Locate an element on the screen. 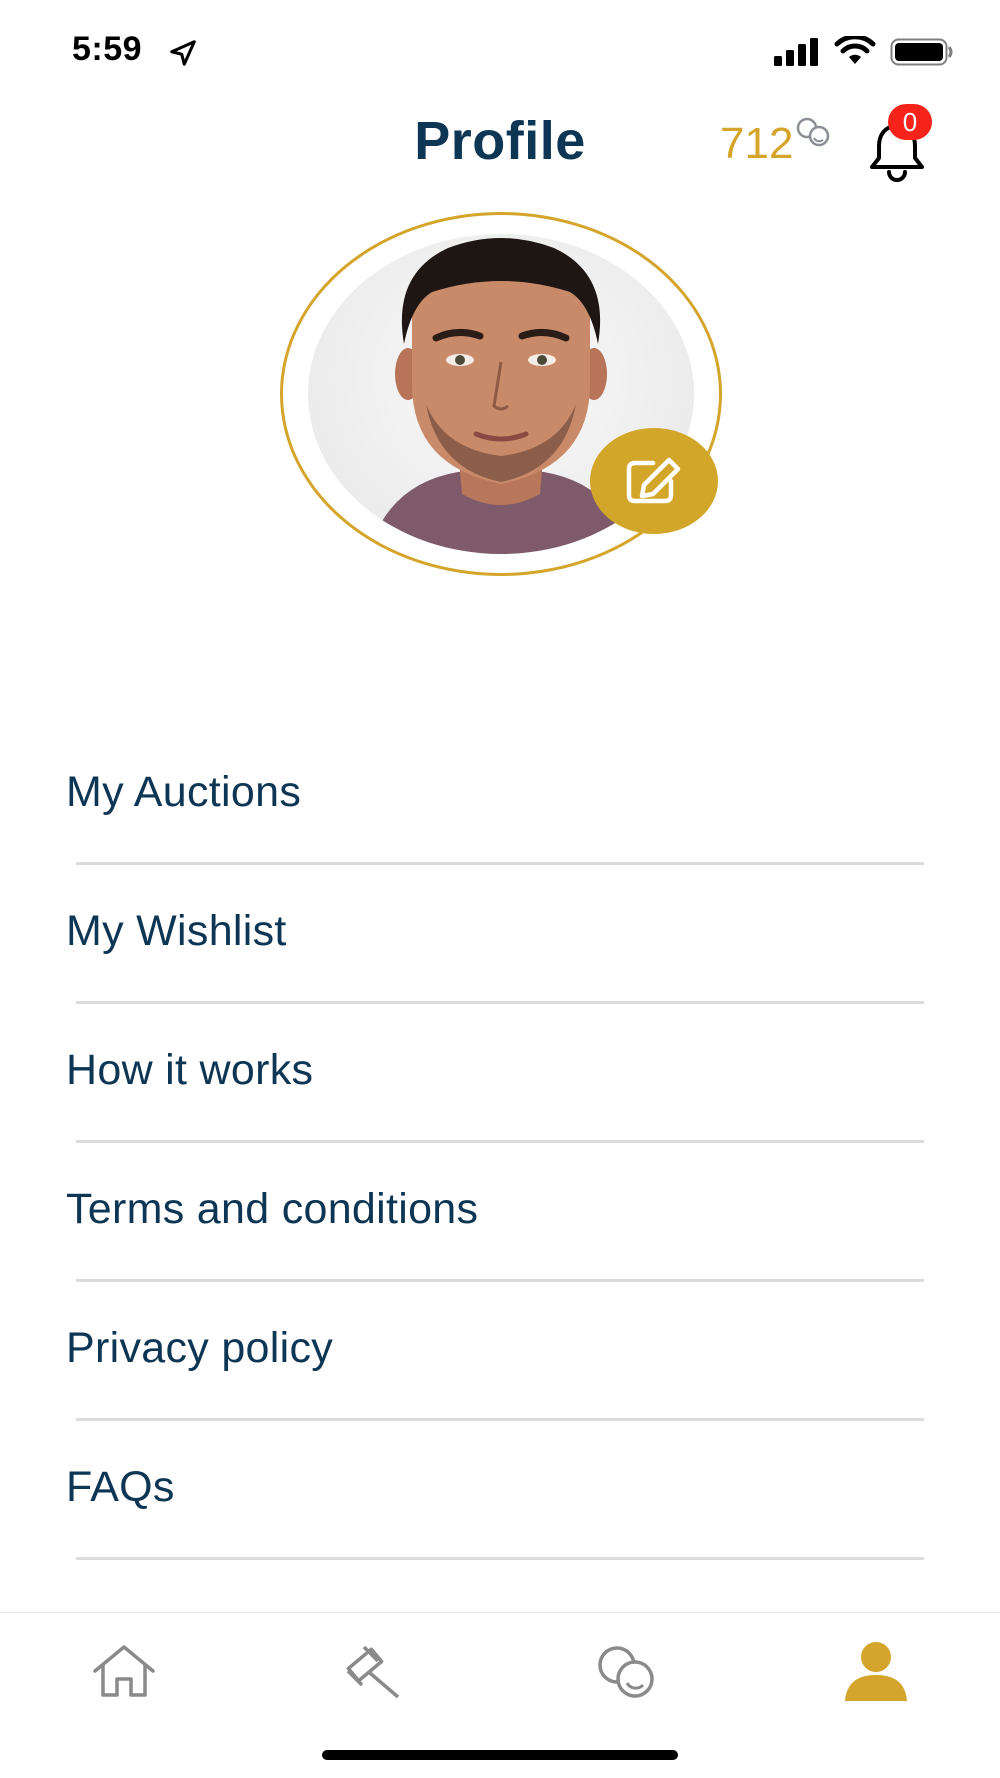 This screenshot has width=1000, height=1778. tab-profile is located at coordinates (876, 1671).